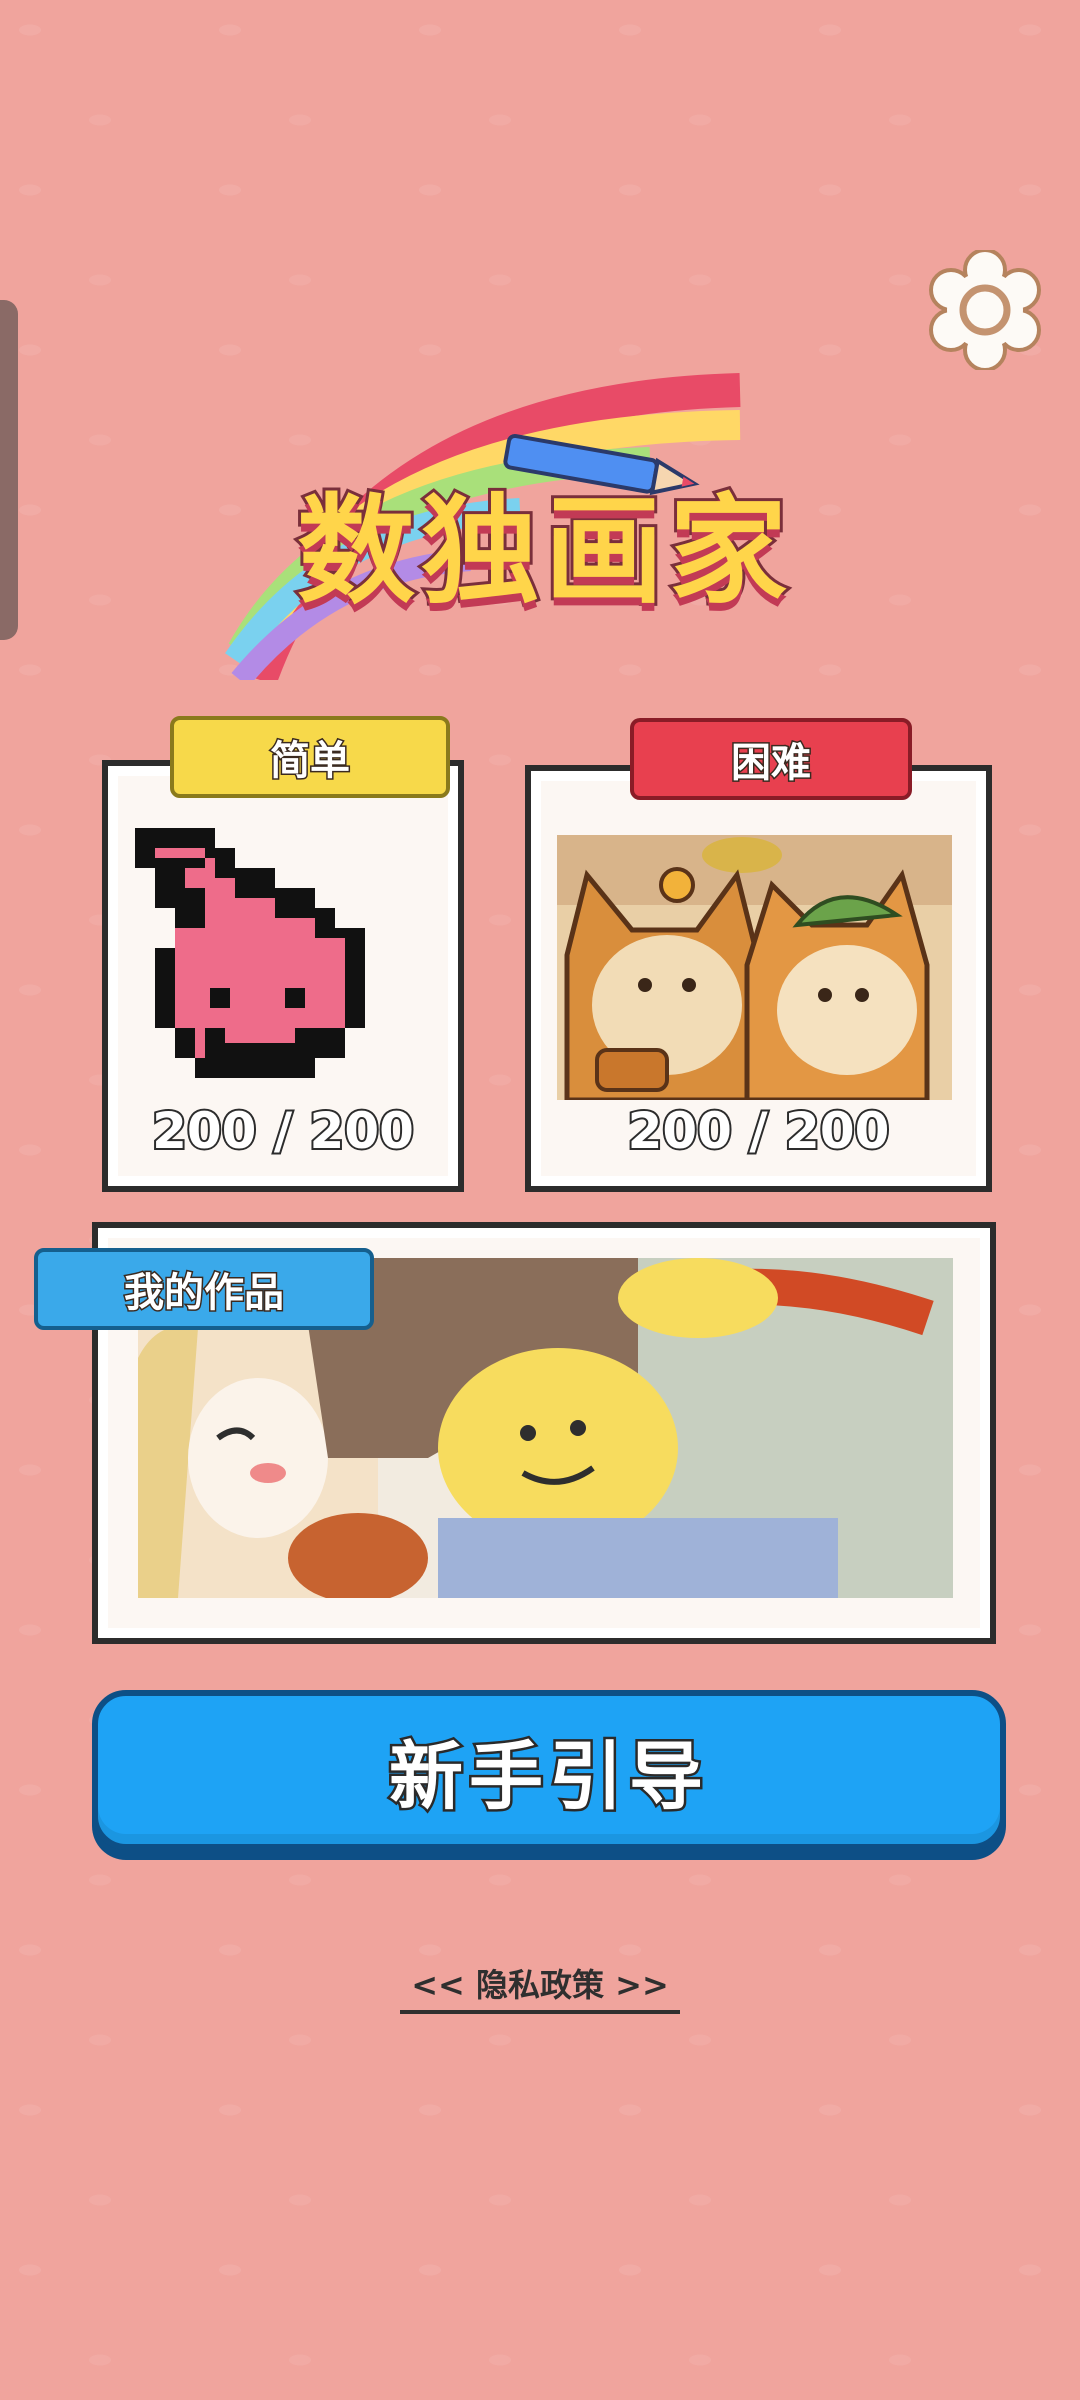  Describe the element at coordinates (9, 470) in the screenshot. I see `edge-handle` at that location.